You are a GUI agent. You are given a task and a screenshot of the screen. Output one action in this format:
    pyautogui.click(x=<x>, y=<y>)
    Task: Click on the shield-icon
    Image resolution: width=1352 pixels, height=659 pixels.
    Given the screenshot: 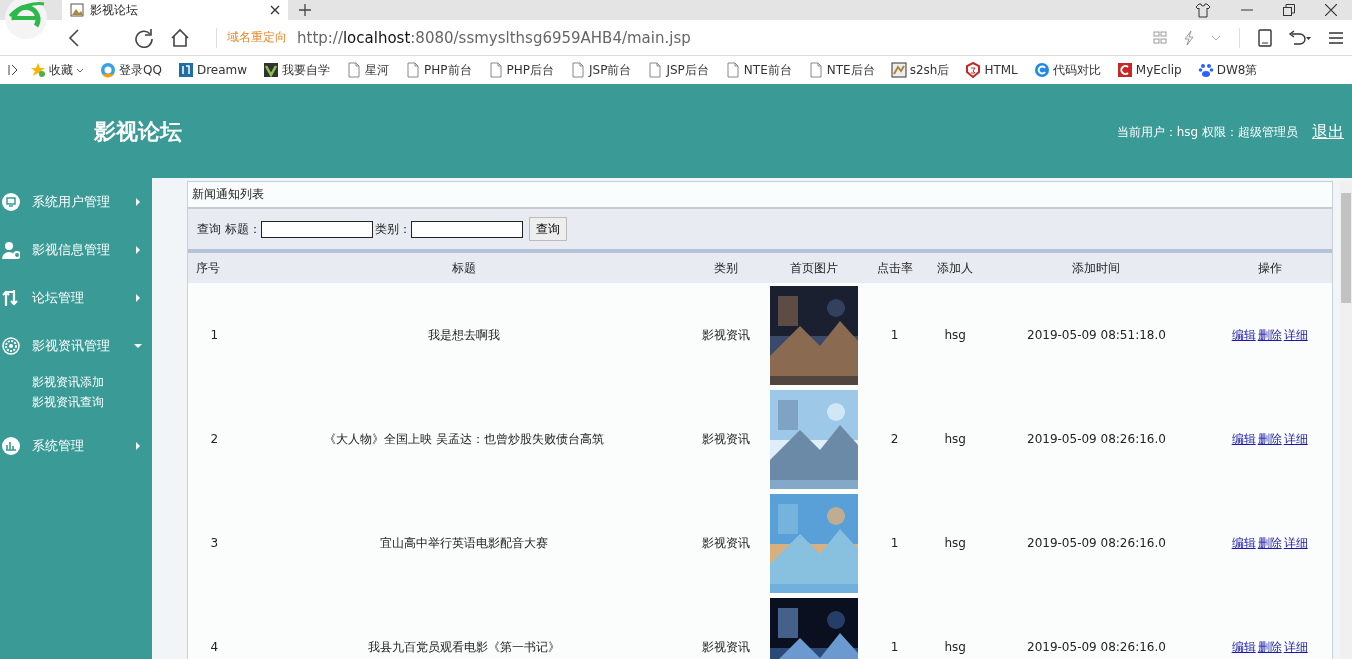 What is the action you would take?
    pyautogui.click(x=973, y=70)
    